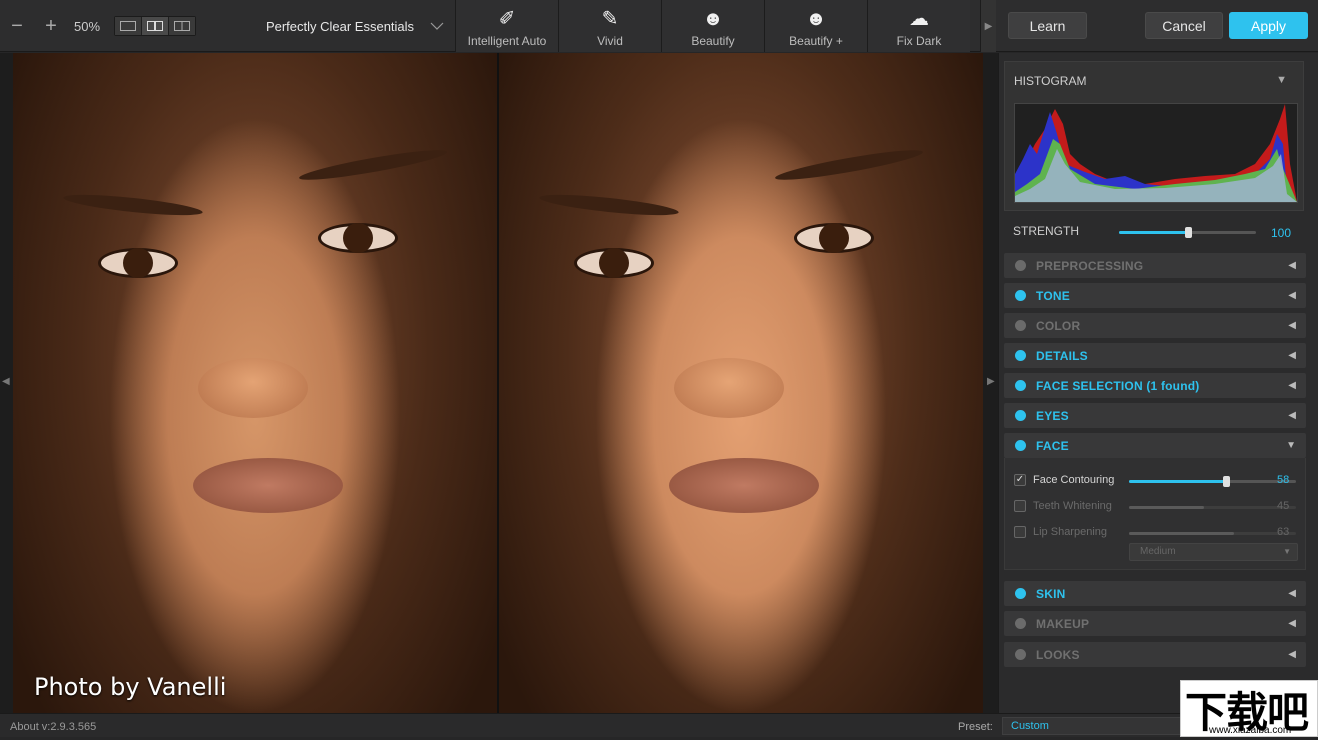 This screenshot has height=740, width=1318. Describe the element at coordinates (1155, 654) in the screenshot. I see `section-looks: LOOKS ◀` at that location.